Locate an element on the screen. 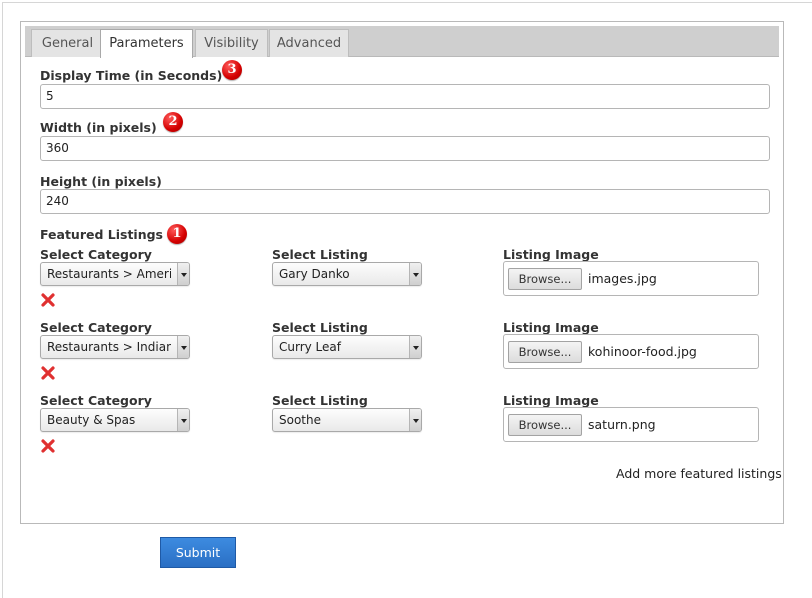  category-select: Restaurants > American is located at coordinates (115, 274).